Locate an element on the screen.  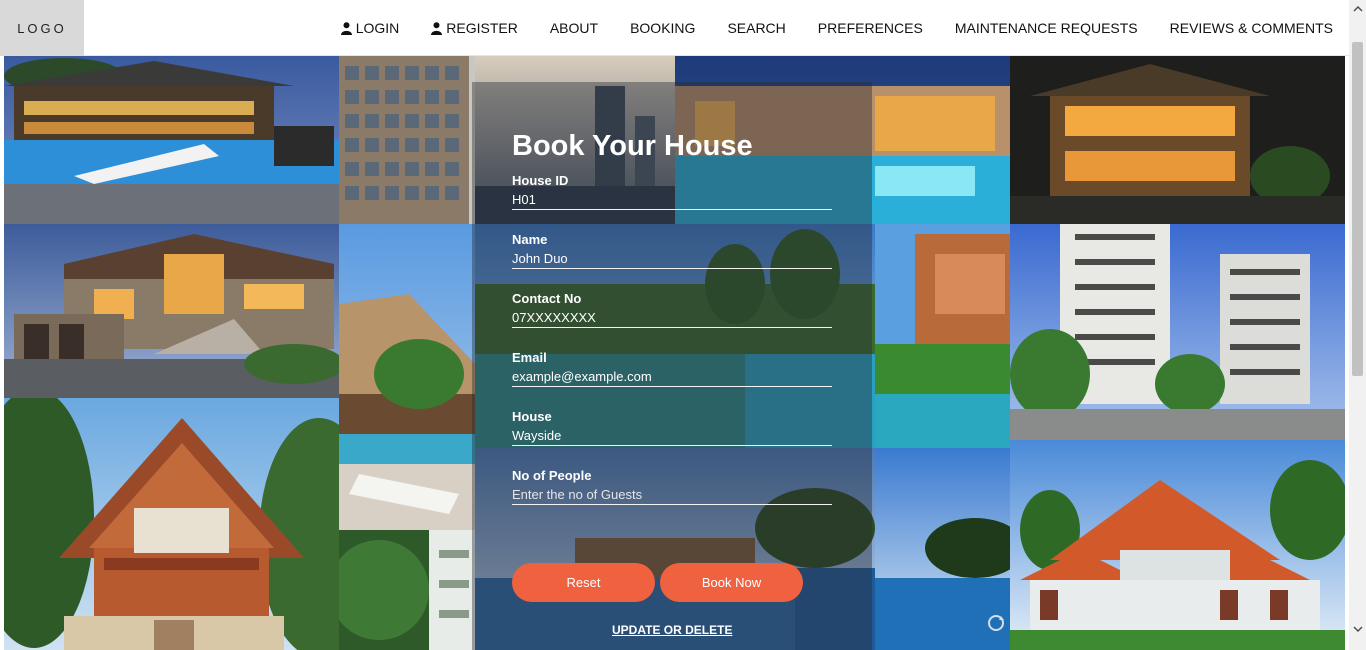
nav-register: REGISTER is located at coordinates (474, 28).